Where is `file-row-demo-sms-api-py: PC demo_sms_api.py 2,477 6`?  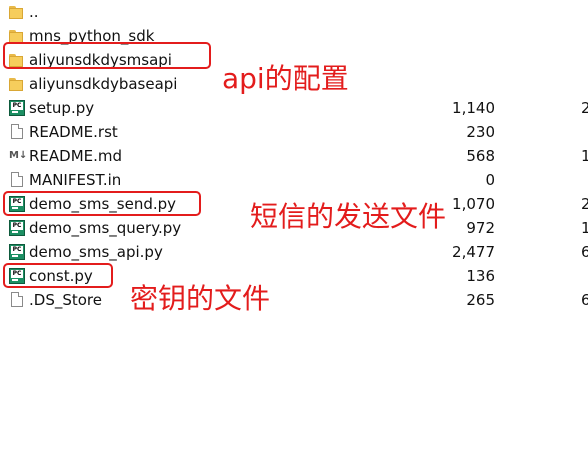 file-row-demo-sms-api-py: PC demo_sms_api.py 2,477 6 is located at coordinates (294, 252).